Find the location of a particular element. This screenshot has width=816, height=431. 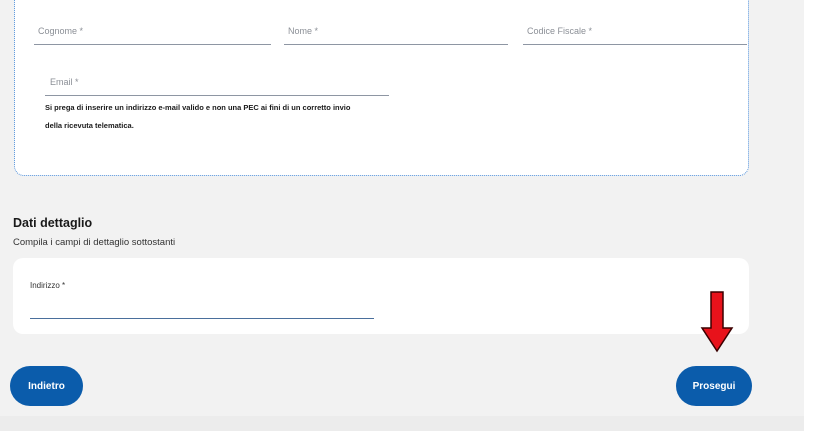

codice-fiscale-placeholder: Codice Fiscale * is located at coordinates (560, 31).